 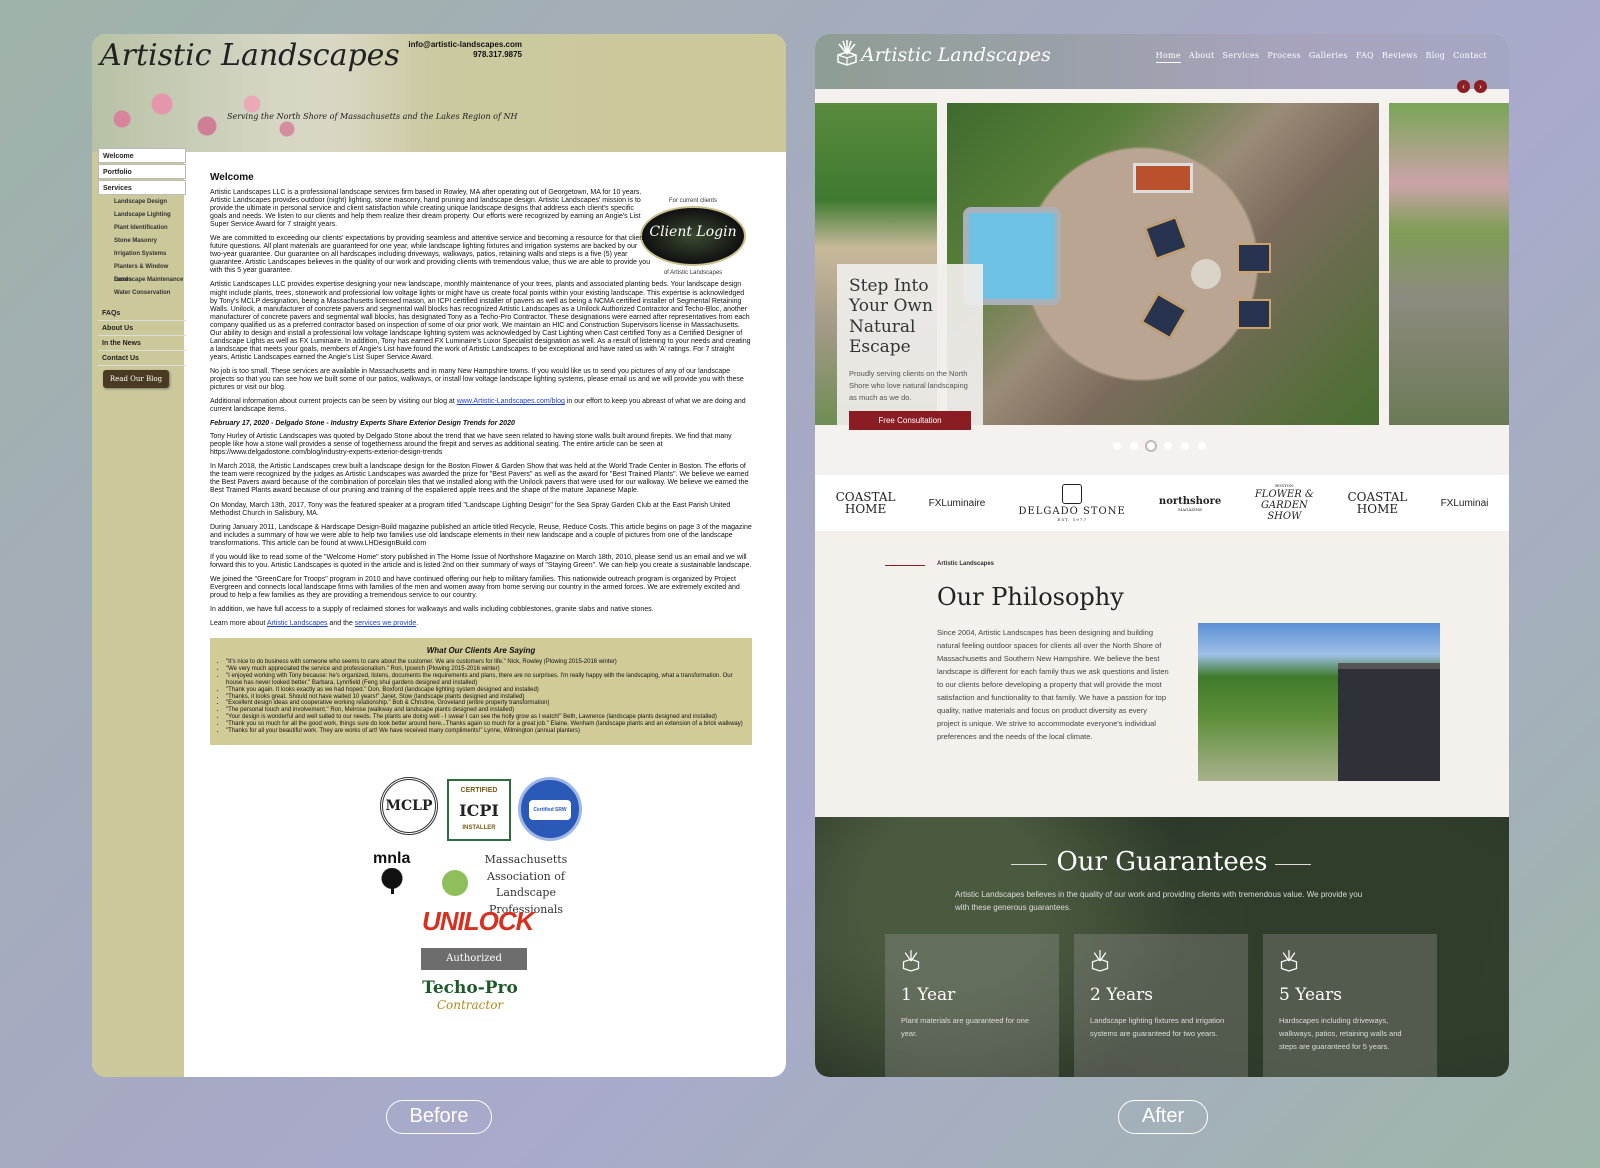 What do you see at coordinates (142, 254) in the screenshot?
I see `nav-sub-item: Irrigation Systems` at bounding box center [142, 254].